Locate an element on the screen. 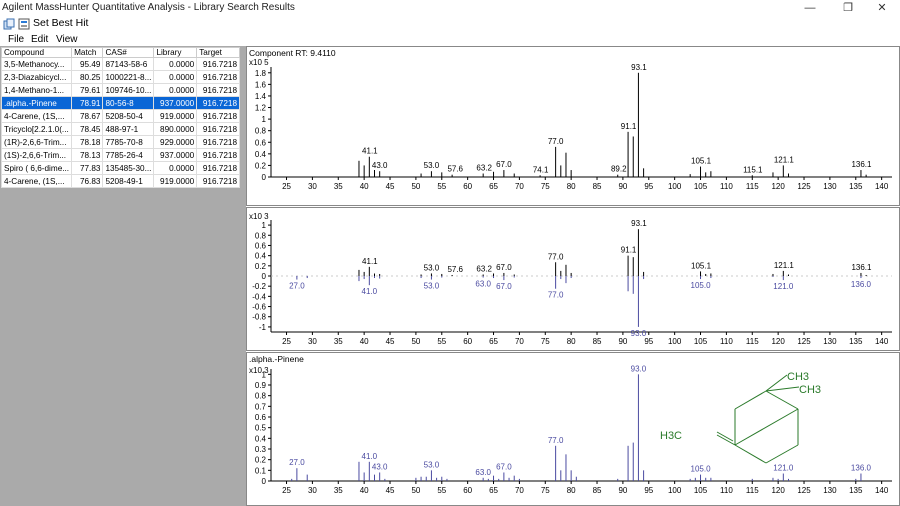 Image resolution: width=900 pixels, height=506 pixels. x-tick-label: 105 is located at coordinates (701, 186).